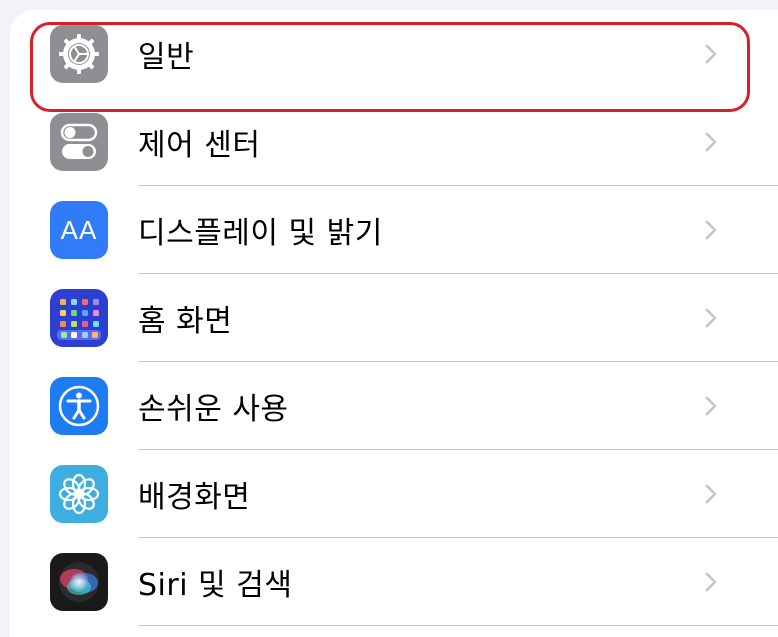 This screenshot has width=778, height=637. What do you see at coordinates (79, 142) in the screenshot?
I see `toggles-icon` at bounding box center [79, 142].